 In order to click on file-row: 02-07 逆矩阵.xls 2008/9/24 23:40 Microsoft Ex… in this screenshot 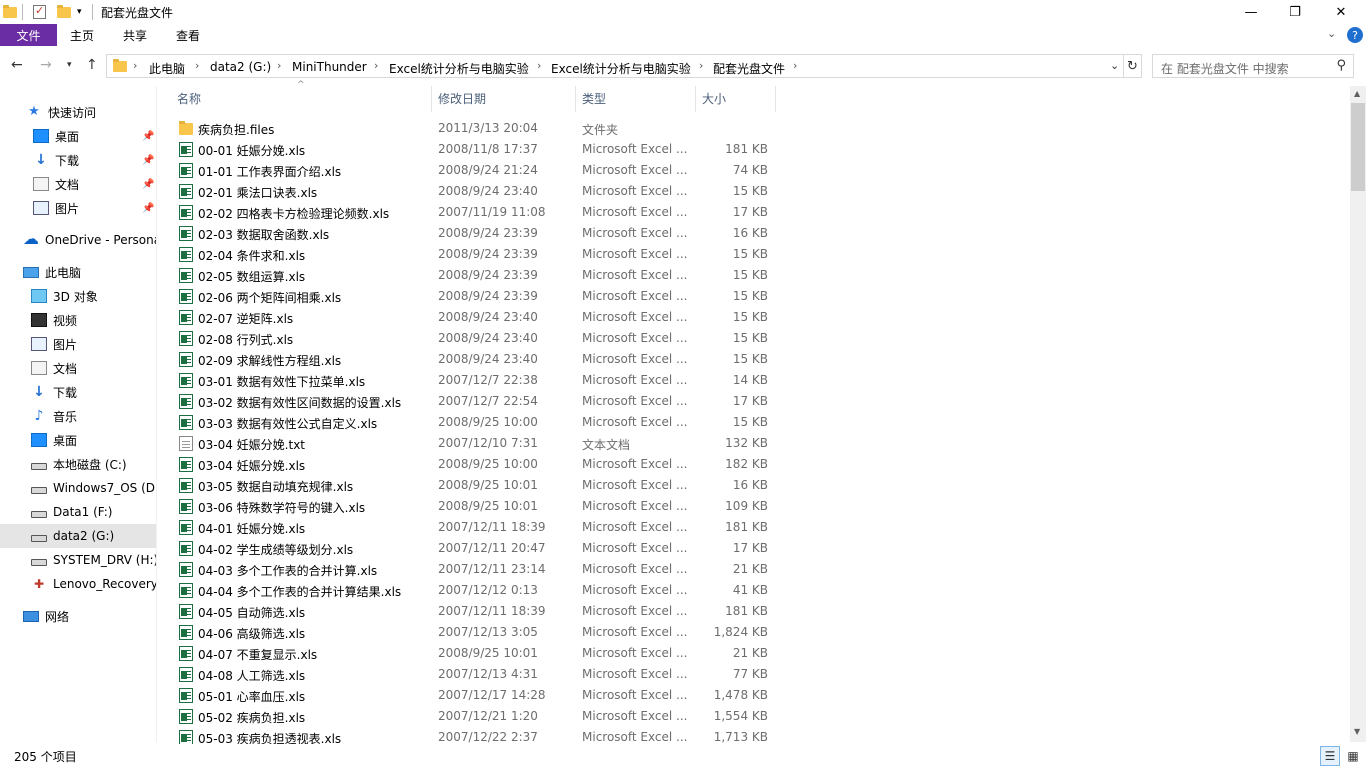, I will do `click(753, 317)`.